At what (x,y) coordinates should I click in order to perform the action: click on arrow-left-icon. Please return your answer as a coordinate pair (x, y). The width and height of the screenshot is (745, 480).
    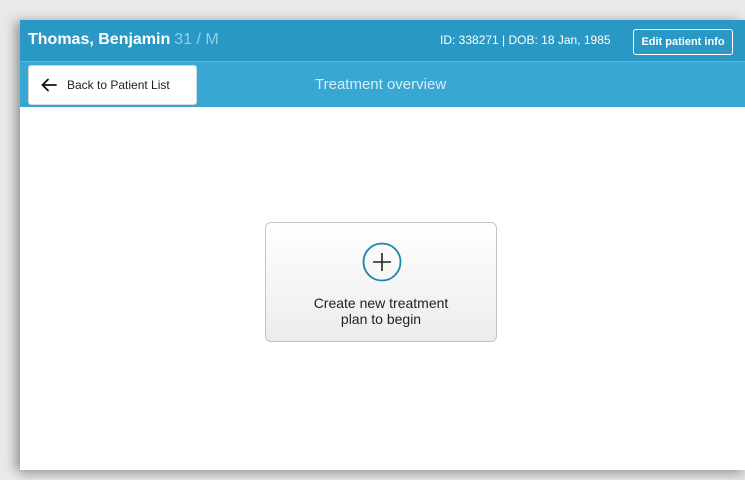
    Looking at the image, I should click on (49, 85).